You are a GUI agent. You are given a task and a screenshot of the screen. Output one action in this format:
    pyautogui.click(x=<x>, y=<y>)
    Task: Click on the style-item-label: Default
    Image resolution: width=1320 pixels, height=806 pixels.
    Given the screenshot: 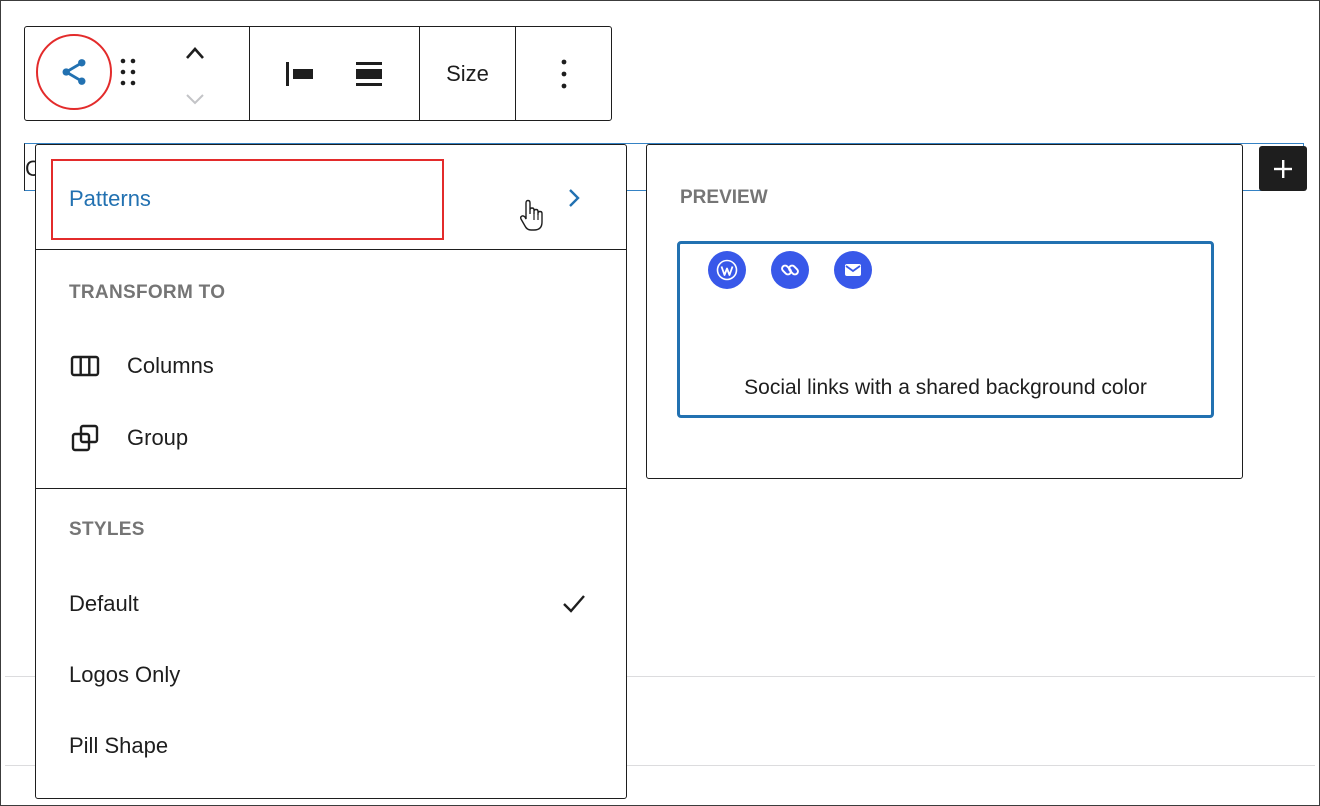 What is the action you would take?
    pyautogui.click(x=104, y=603)
    